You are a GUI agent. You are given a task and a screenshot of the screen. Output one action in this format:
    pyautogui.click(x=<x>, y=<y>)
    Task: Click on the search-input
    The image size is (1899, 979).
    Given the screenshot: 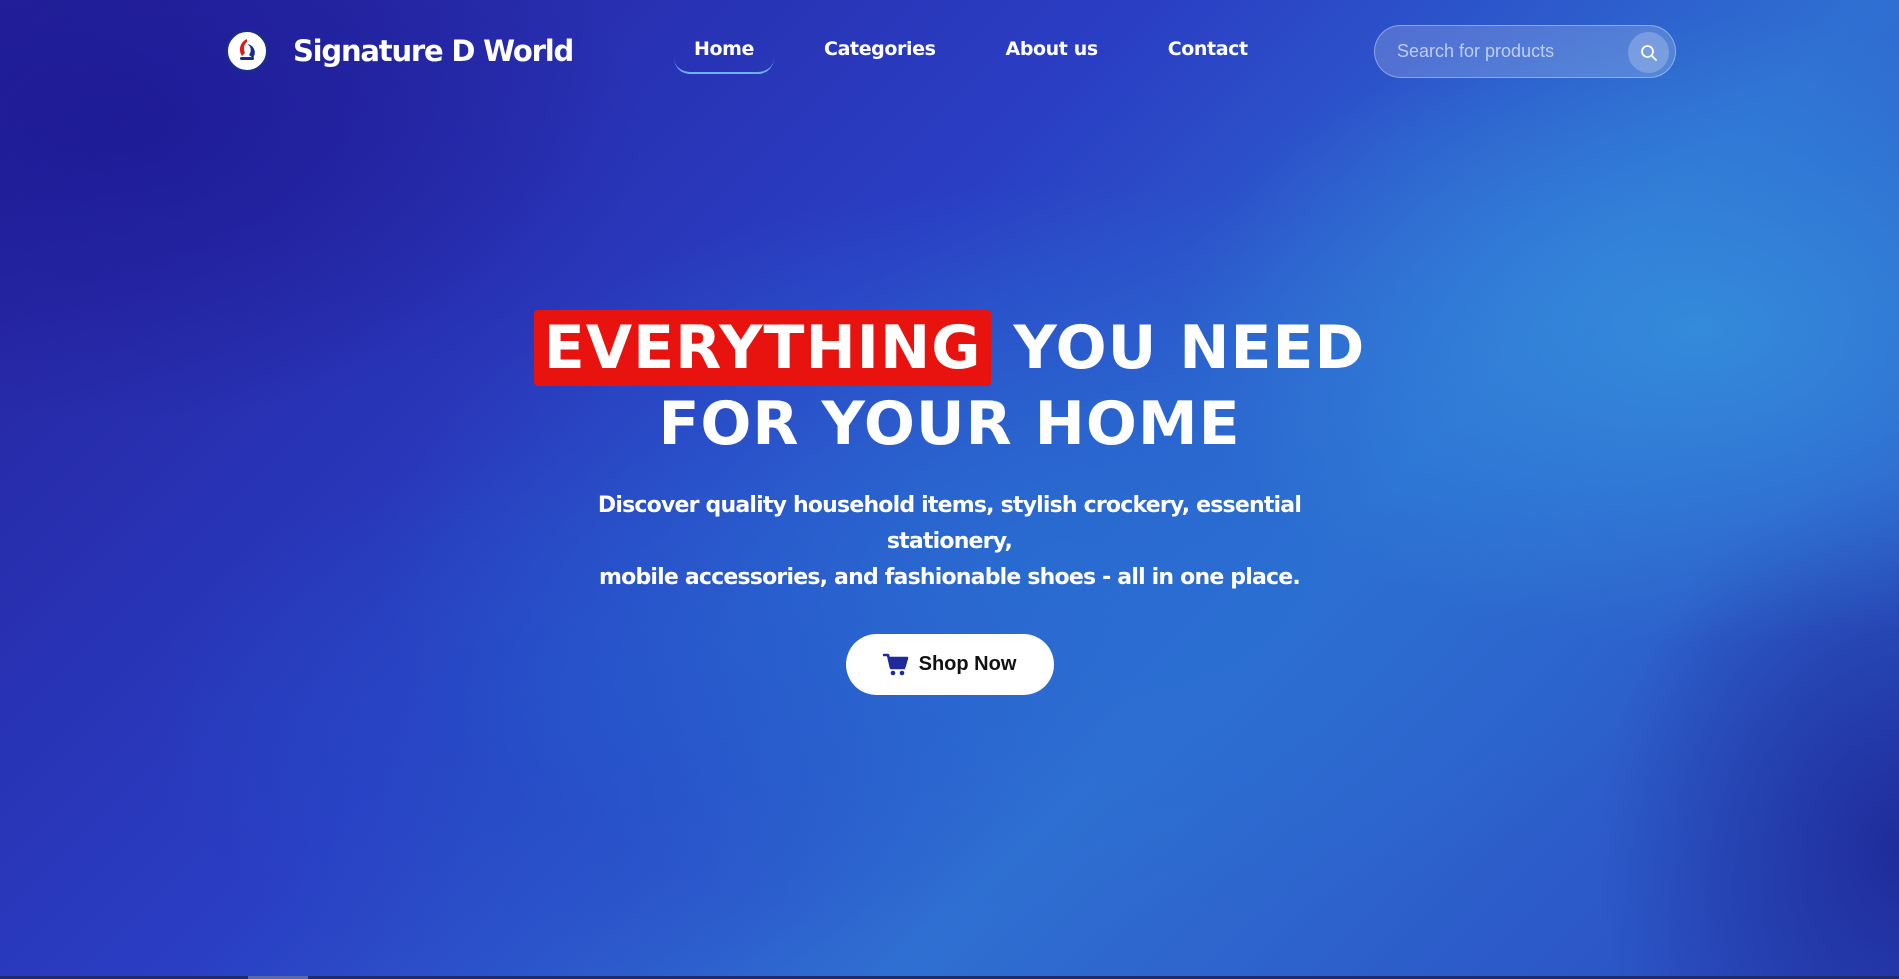 What is the action you would take?
    pyautogui.click(x=1495, y=51)
    